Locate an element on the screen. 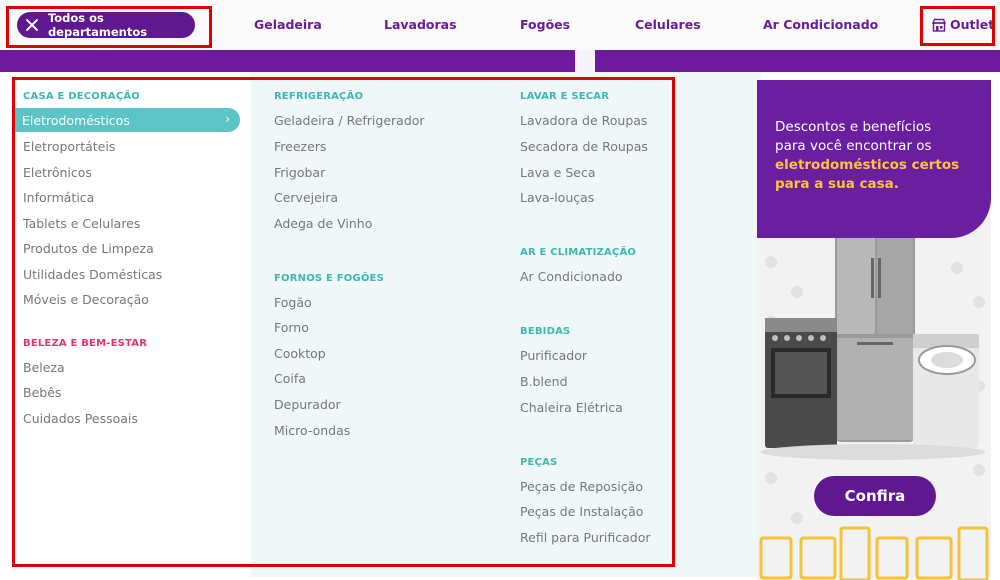  banner-line-2: para você encontrar os is located at coordinates (853, 146).